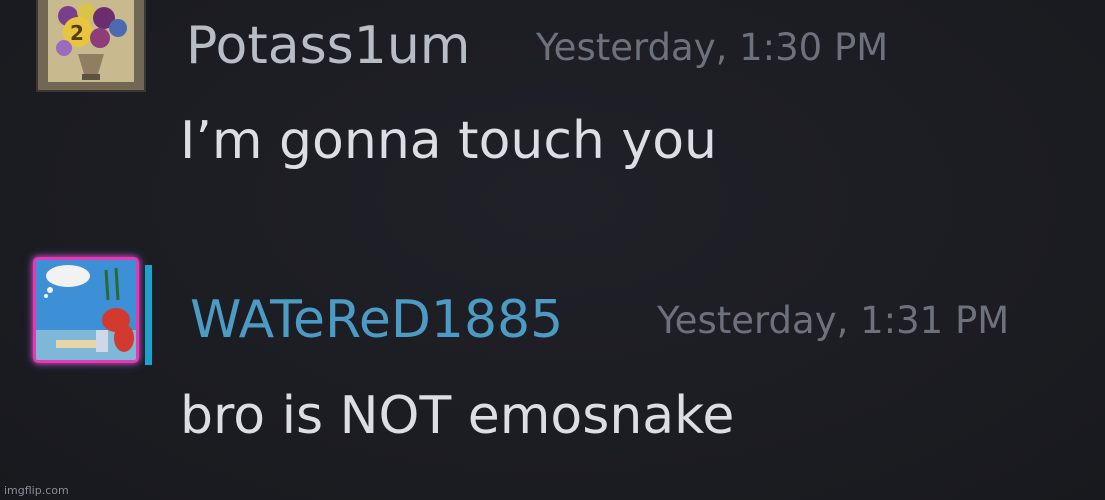 This screenshot has height=500, width=1105. I want to click on username: Potass1um, so click(328, 46).